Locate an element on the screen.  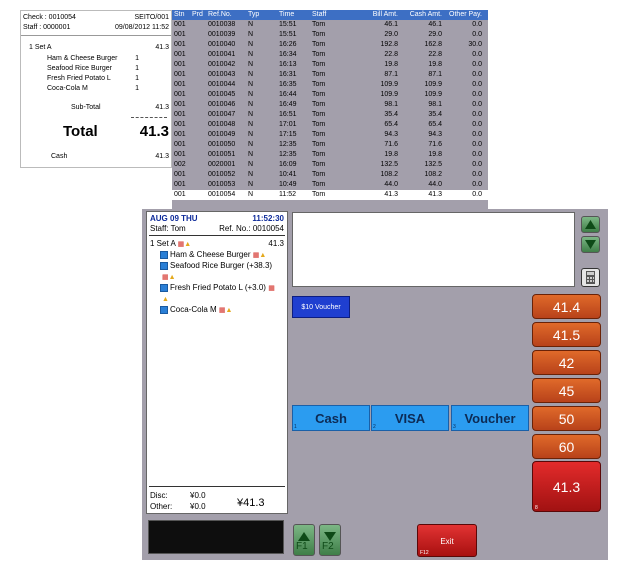
transaction-row: 001 0010052 N 10:41 Tom 108.2 108.2 0.0 is located at coordinates (330, 175).